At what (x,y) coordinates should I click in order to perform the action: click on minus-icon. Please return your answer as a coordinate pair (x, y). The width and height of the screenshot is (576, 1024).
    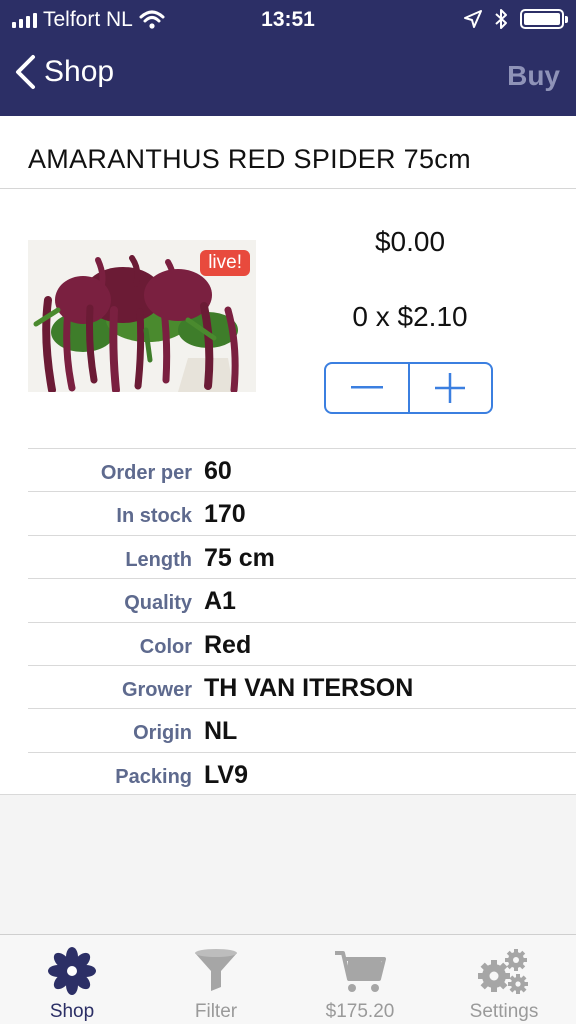
    Looking at the image, I should click on (366, 387).